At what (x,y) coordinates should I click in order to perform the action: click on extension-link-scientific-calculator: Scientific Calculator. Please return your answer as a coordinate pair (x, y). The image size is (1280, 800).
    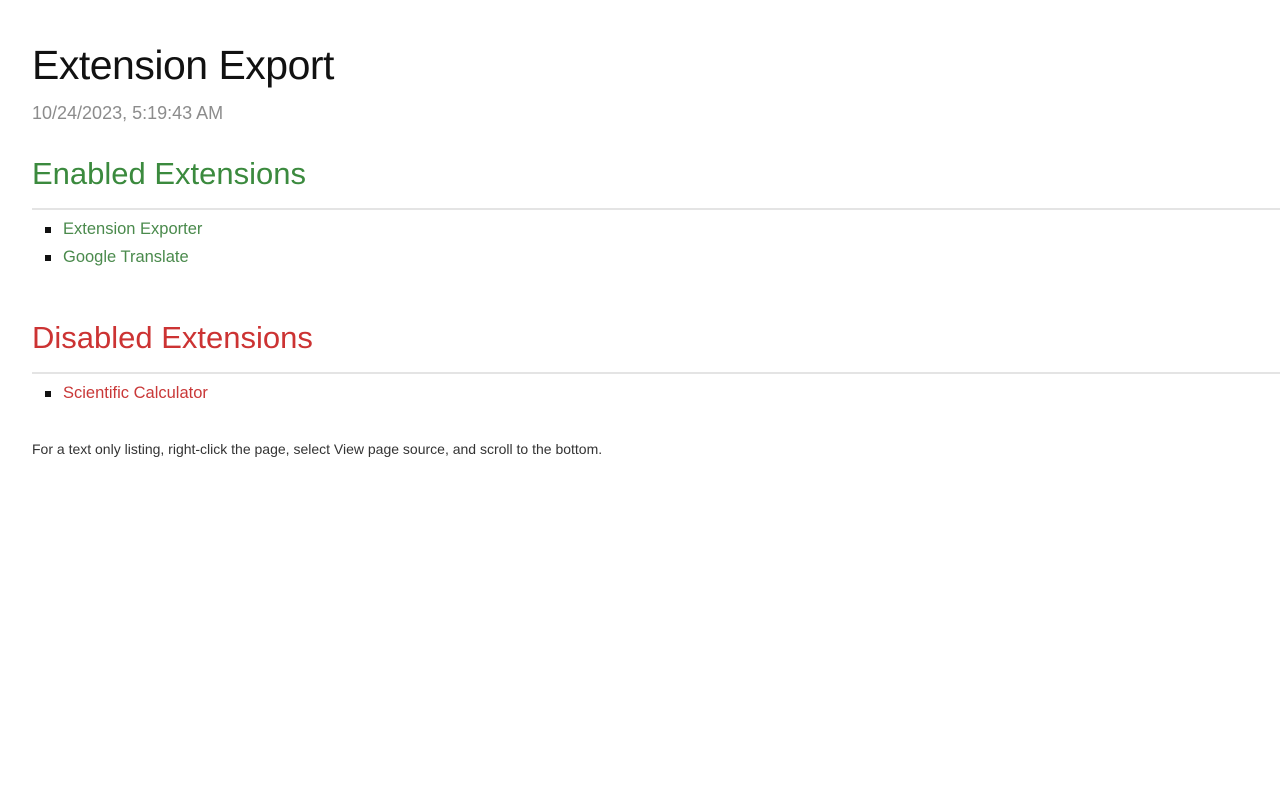
    Looking at the image, I should click on (135, 393).